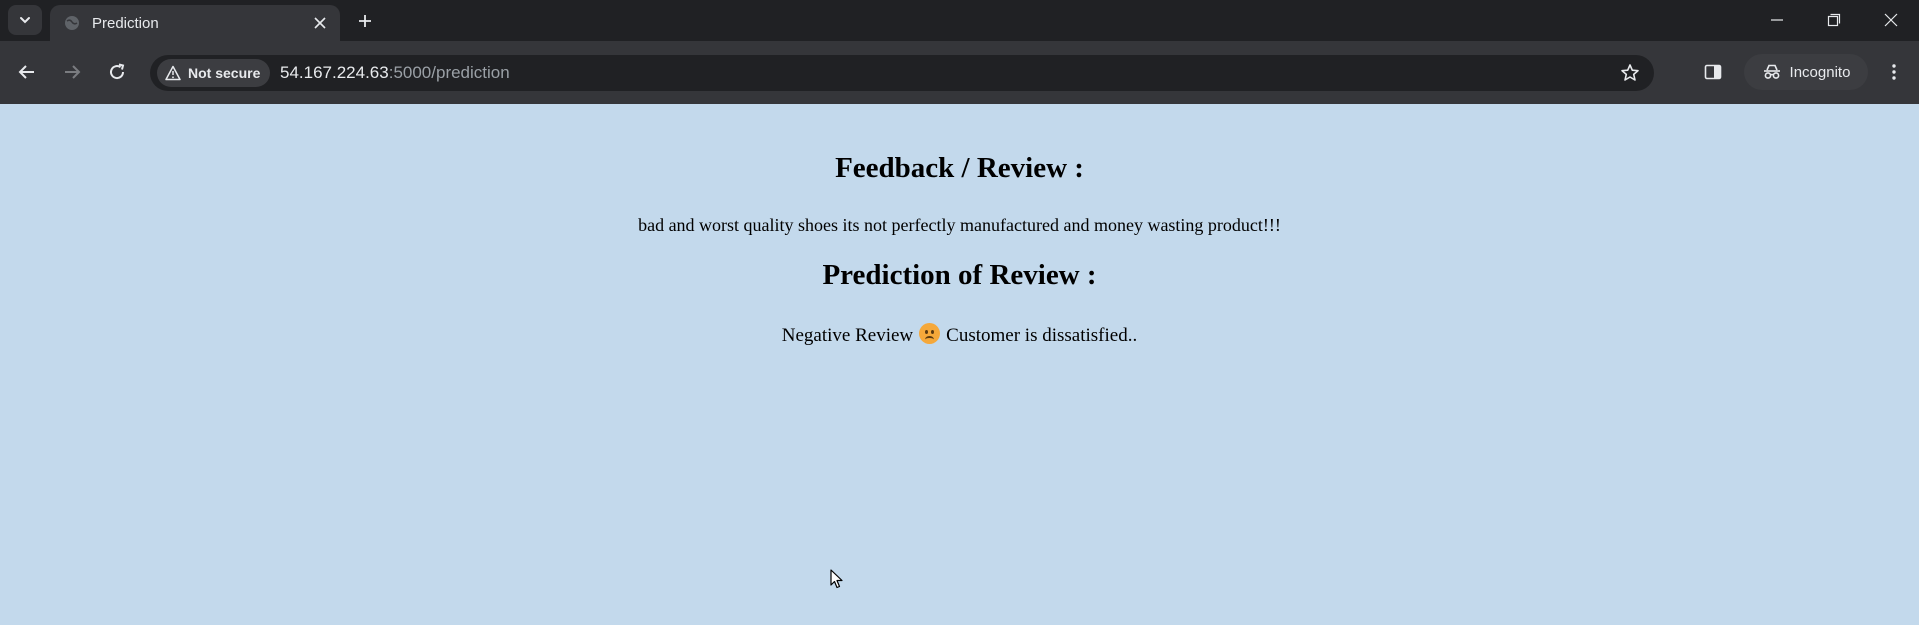 This screenshot has height=625, width=1919. I want to click on feedback-heading: Feedback / Review :, so click(959, 168).